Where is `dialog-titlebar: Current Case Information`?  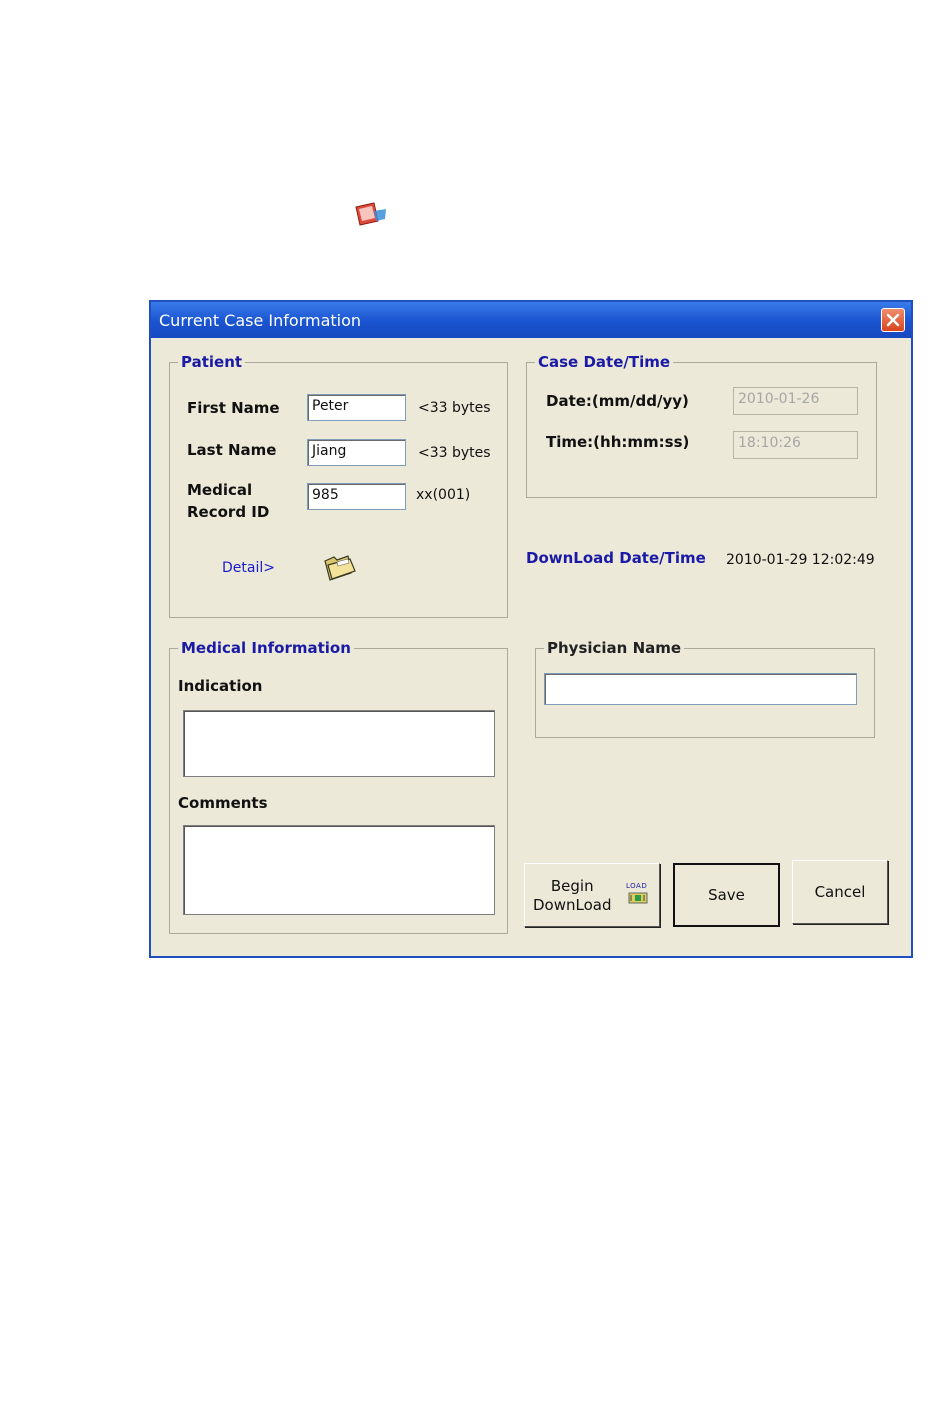
dialog-titlebar: Current Case Information is located at coordinates (531, 320).